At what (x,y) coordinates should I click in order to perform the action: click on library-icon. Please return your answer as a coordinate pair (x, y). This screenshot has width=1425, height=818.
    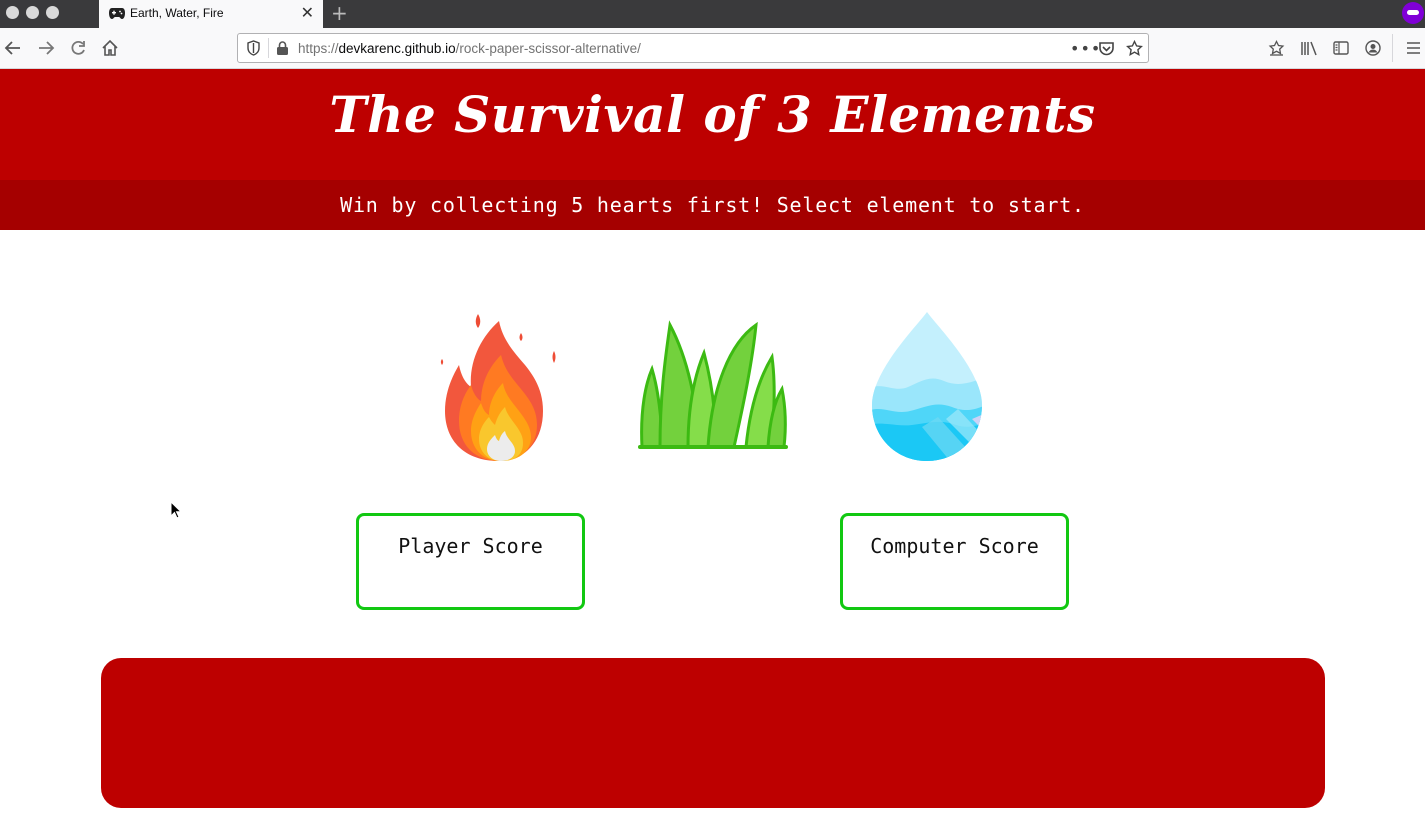
    Looking at the image, I should click on (1309, 48).